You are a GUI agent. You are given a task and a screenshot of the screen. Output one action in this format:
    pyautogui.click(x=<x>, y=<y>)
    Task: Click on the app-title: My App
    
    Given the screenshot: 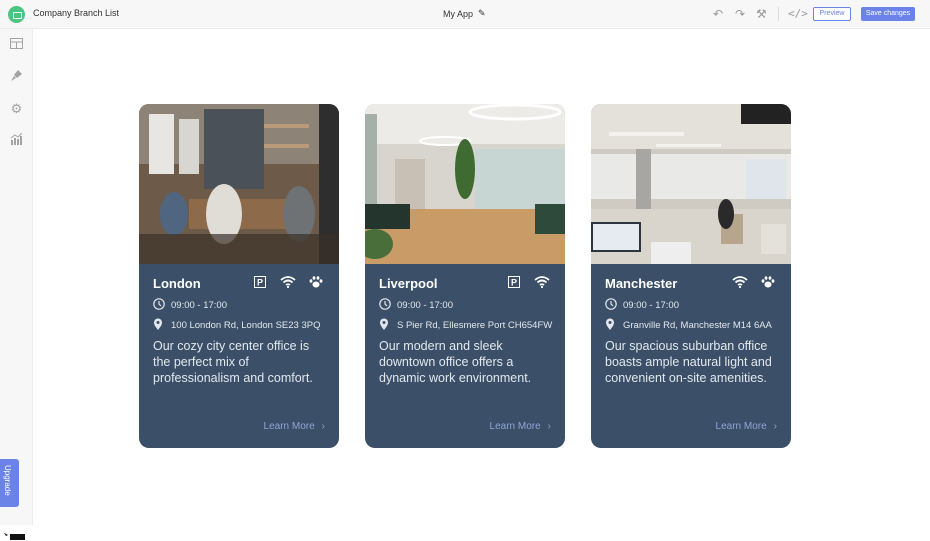 What is the action you would take?
    pyautogui.click(x=458, y=14)
    